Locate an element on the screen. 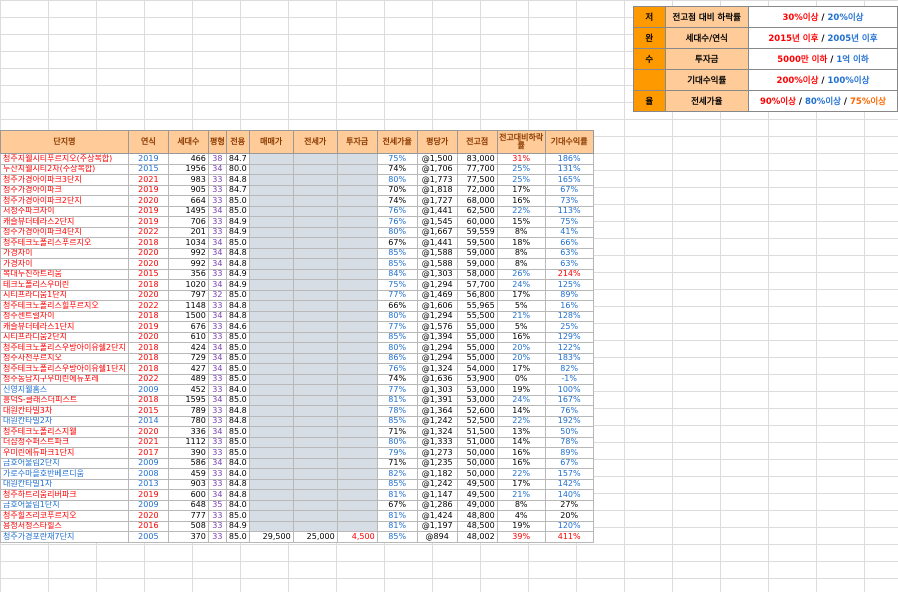 Image resolution: width=898 pixels, height=592 pixels. table-cell: 80.0 is located at coordinates (237, 169).